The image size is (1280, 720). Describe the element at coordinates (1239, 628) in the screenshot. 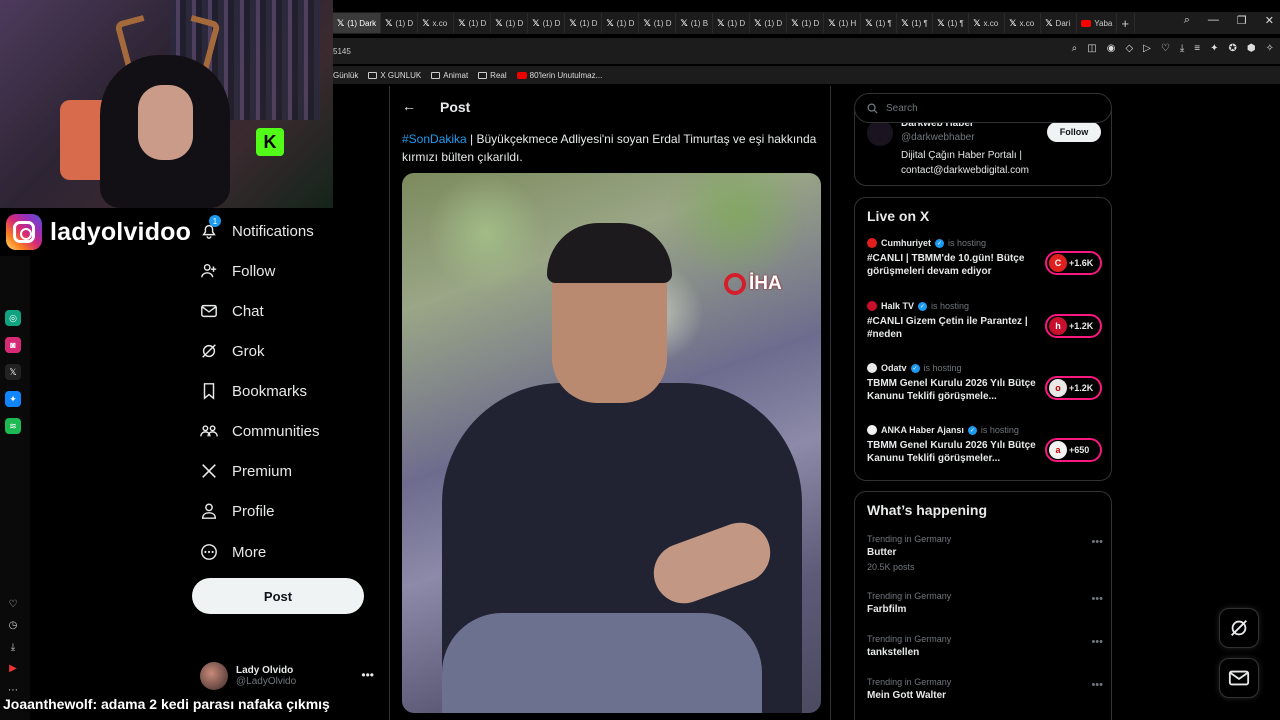

I see `grok-button` at that location.